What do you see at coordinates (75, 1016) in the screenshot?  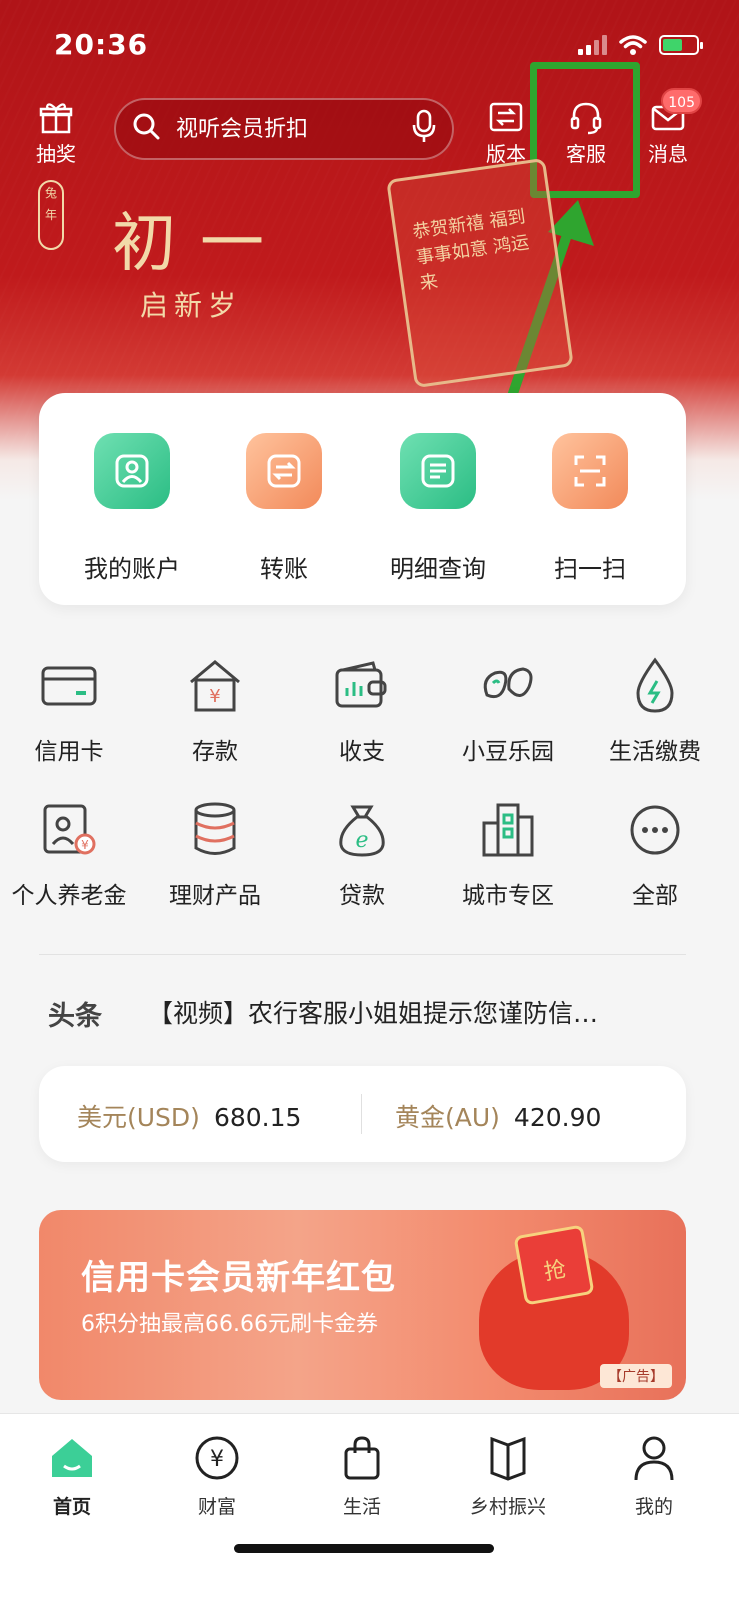 I see `headline-tag: 头条` at bounding box center [75, 1016].